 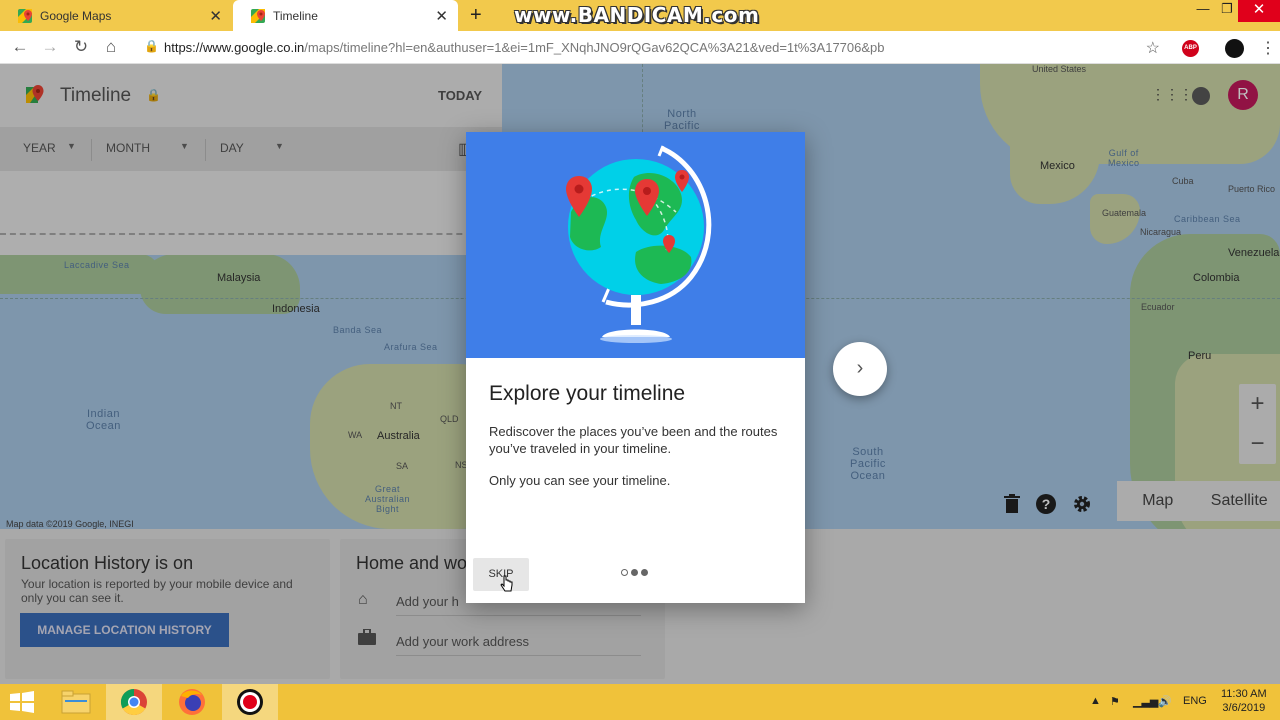 I want to click on tab-label: Timeline, so click(x=295, y=15).